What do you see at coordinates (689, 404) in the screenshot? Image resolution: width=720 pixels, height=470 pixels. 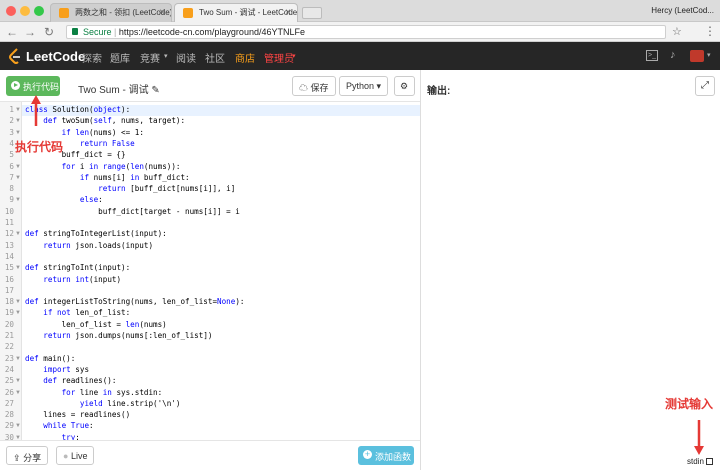 I see `annotation-test-input: 测试输入` at bounding box center [689, 404].